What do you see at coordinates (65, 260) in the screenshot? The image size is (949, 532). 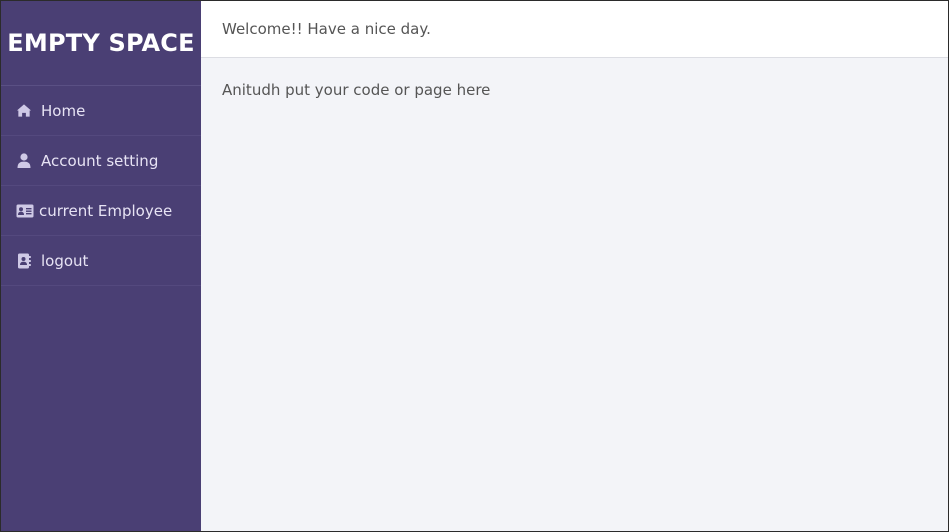 I see `sidebar-item-label: logout` at bounding box center [65, 260].